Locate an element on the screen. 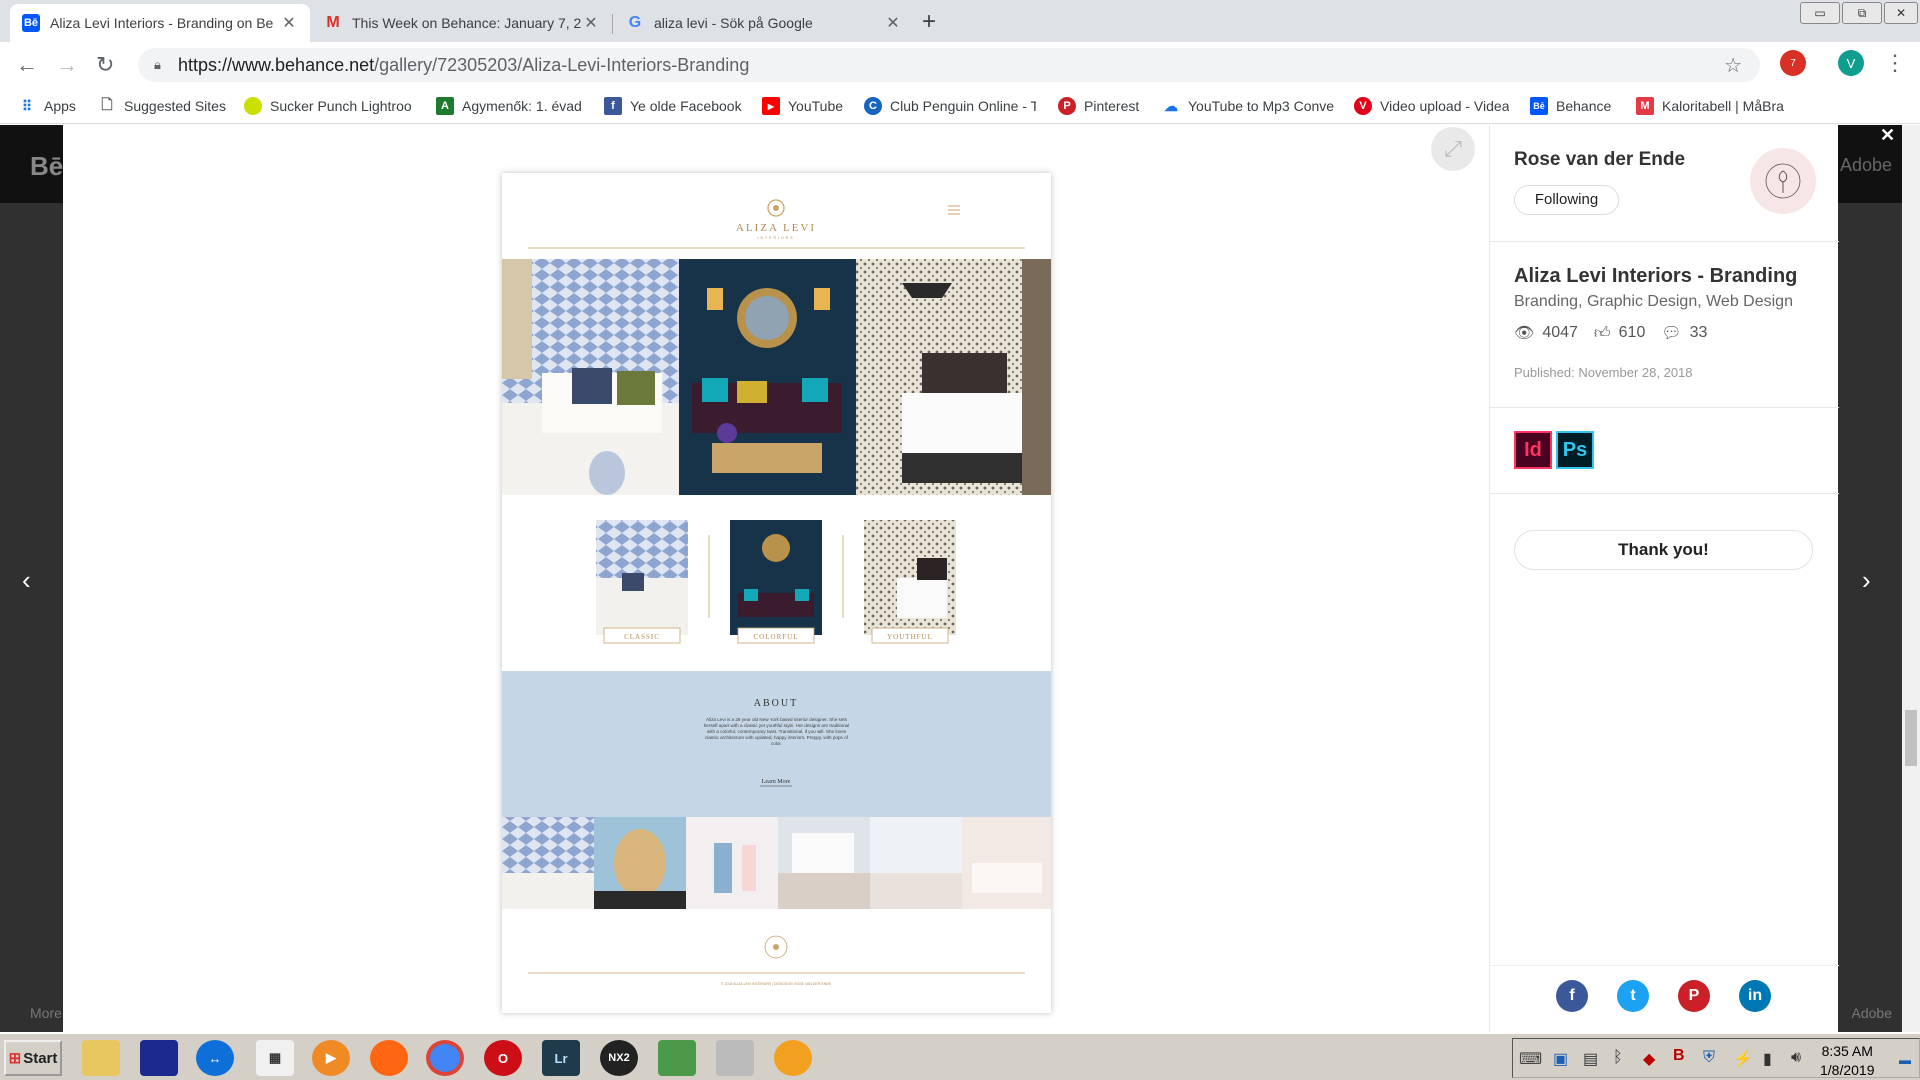 The width and height of the screenshot is (1920, 1080). following-button: Following is located at coordinates (1566, 200).